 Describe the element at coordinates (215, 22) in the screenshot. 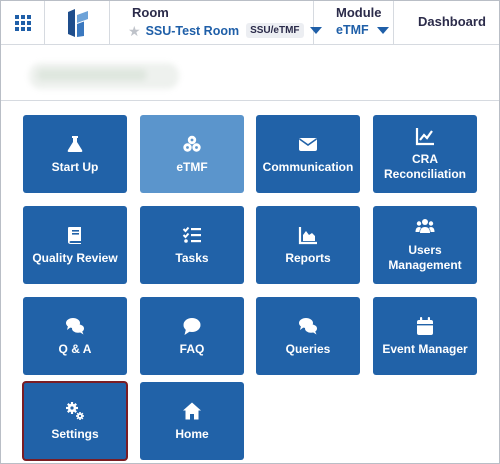

I see `room-selector: Room ★ SSU-Test Room SSU/eTMF` at that location.